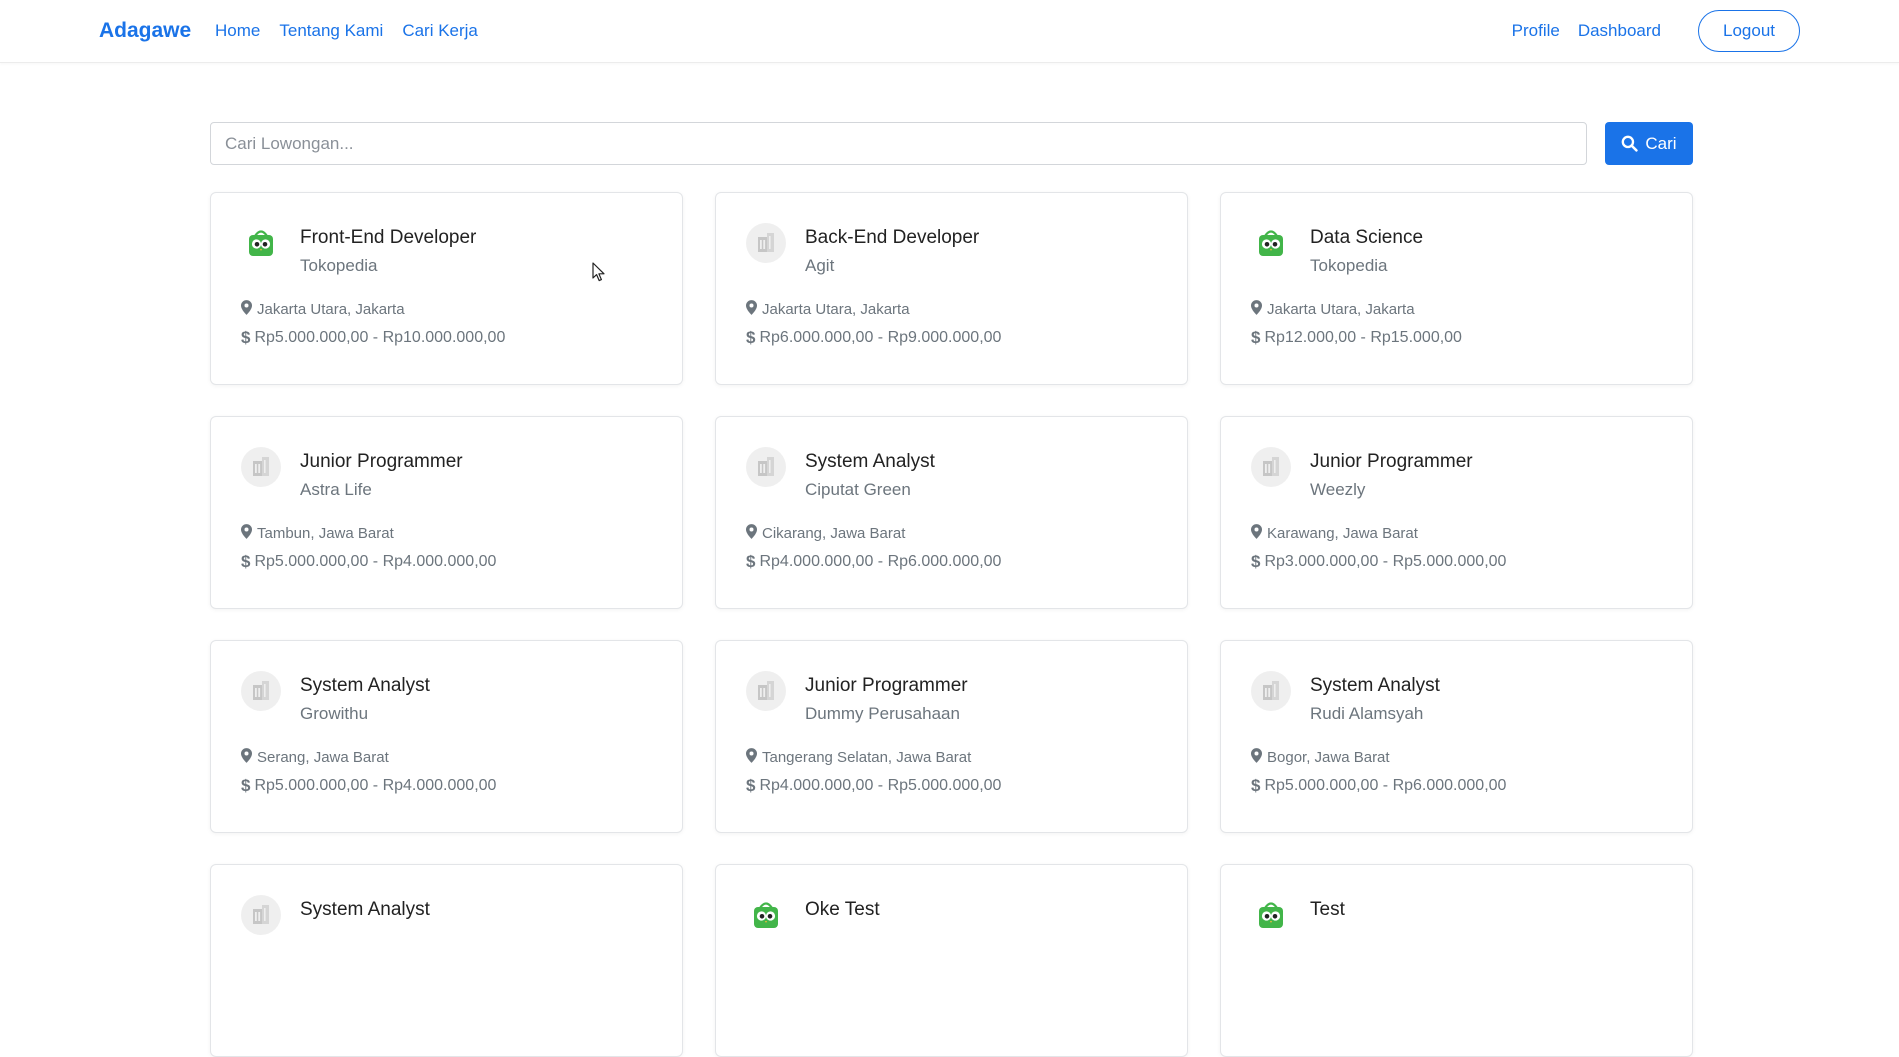 This screenshot has width=1899, height=1057. I want to click on nav-links: Home Tentang Kami Cari Kerja, so click(346, 31).